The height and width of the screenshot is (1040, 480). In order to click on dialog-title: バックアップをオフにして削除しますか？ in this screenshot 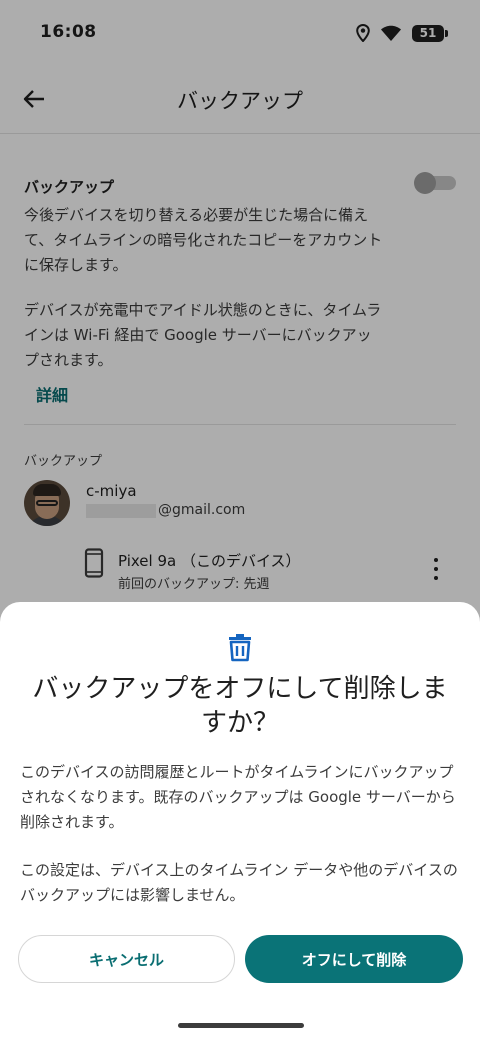, I will do `click(240, 706)`.